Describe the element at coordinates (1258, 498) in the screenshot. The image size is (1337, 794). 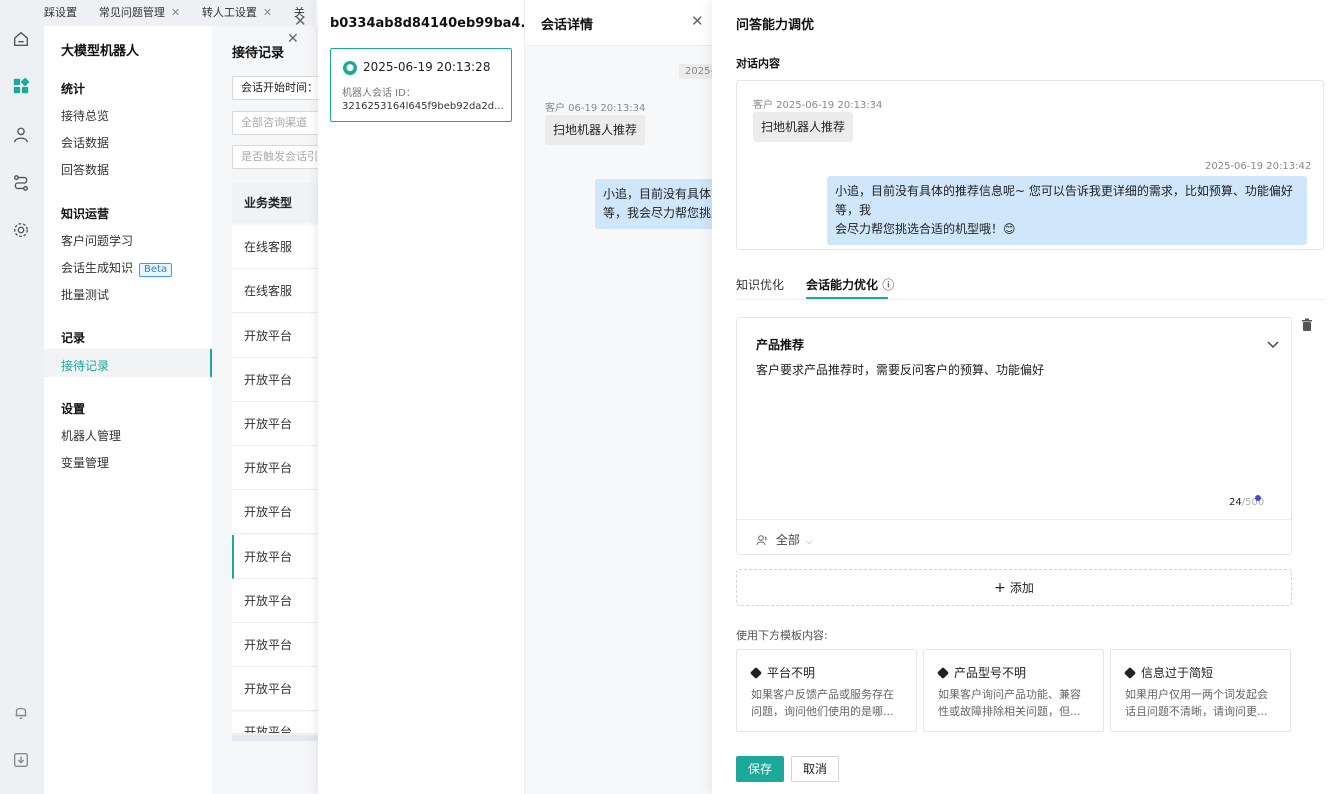
I see `cursor-dot` at that location.